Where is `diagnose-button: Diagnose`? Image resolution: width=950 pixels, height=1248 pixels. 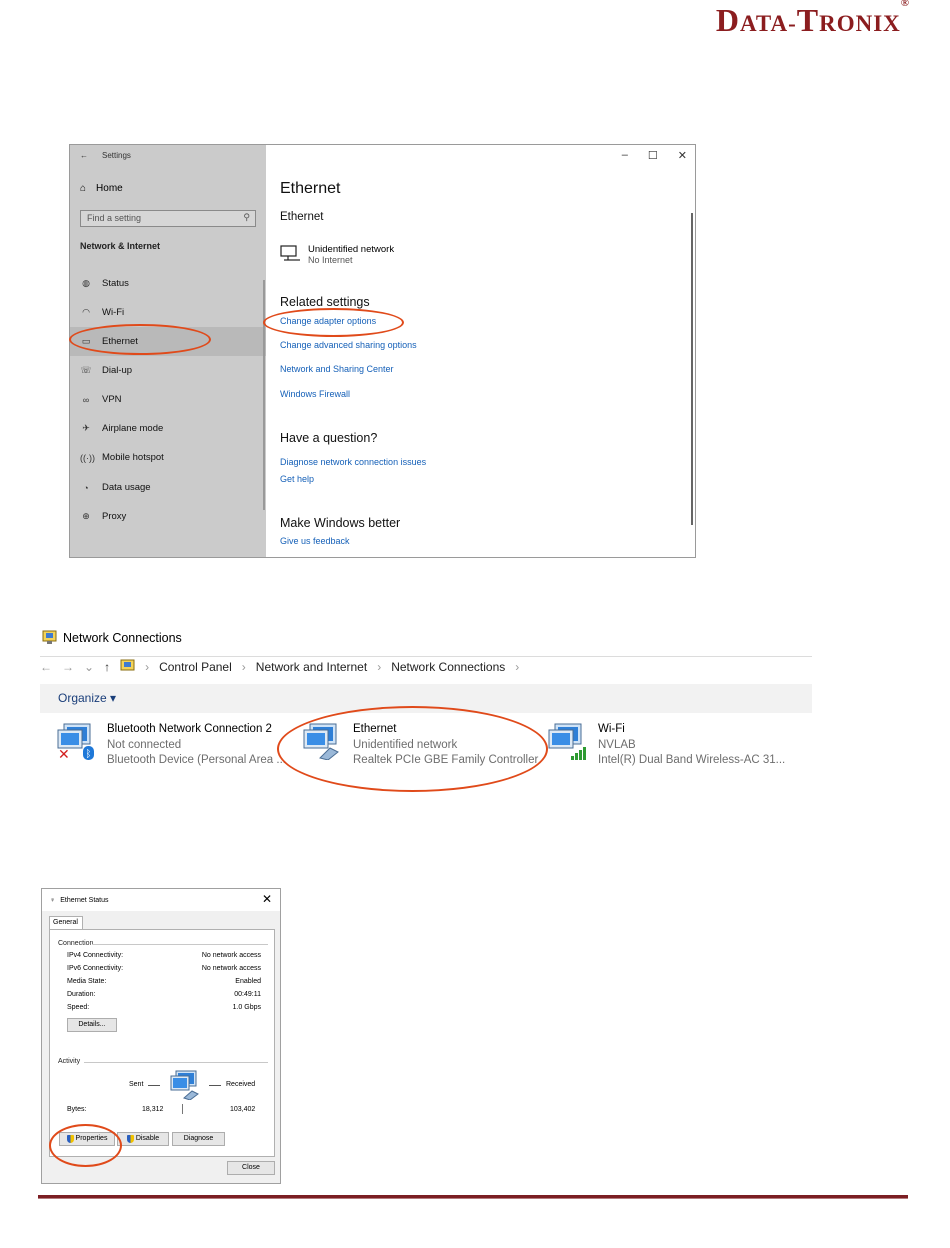
diagnose-button: Diagnose is located at coordinates (198, 1139).